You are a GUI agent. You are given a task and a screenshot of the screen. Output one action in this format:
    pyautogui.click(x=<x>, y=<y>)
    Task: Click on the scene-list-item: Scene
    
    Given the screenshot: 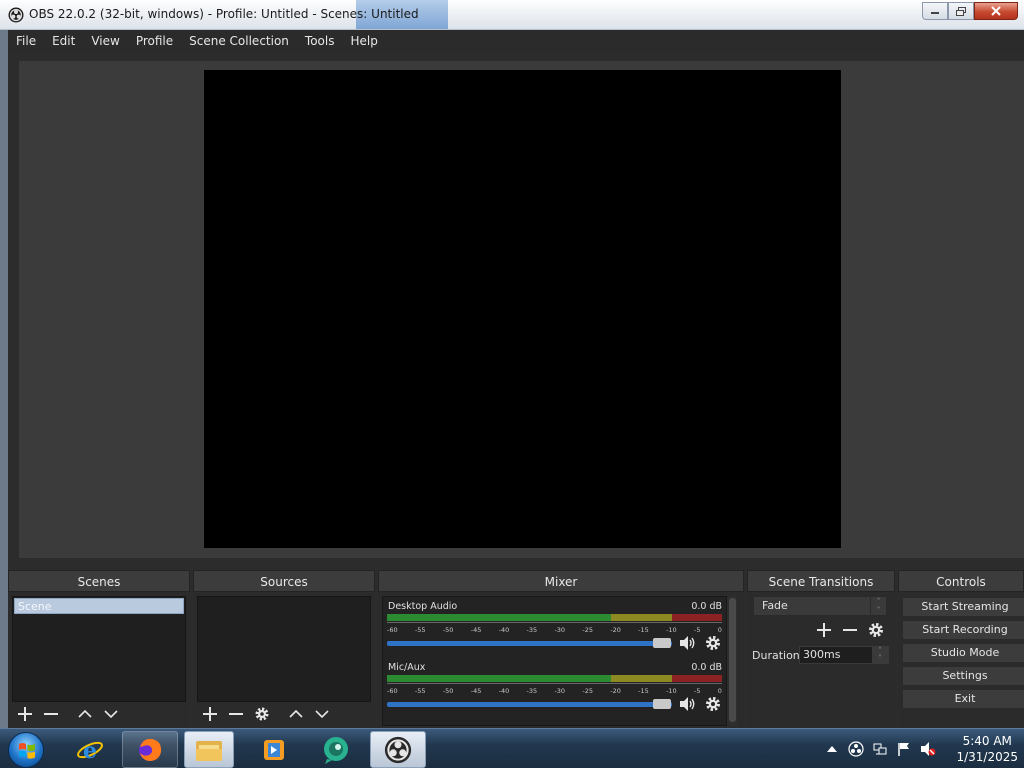 What is the action you would take?
    pyautogui.click(x=99, y=606)
    